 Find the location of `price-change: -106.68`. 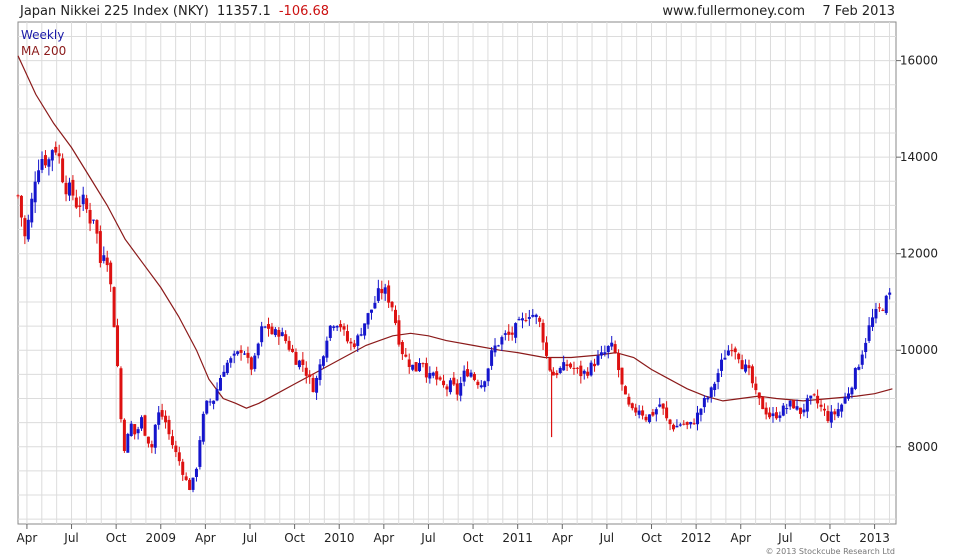

price-change: -106.68 is located at coordinates (304, 11).